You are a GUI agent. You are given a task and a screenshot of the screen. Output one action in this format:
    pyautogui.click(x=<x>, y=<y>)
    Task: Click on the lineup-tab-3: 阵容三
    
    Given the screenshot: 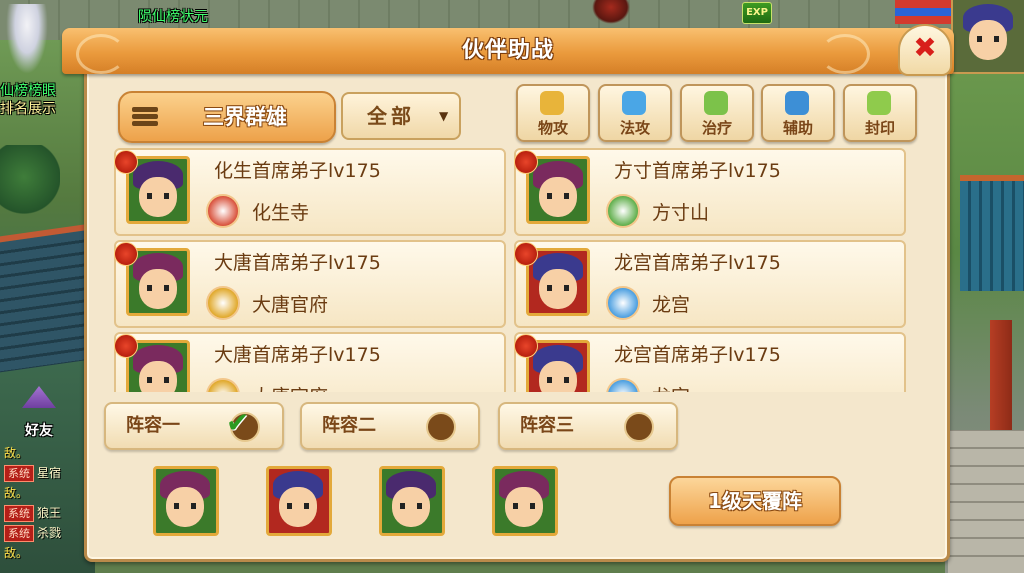 What is the action you would take?
    pyautogui.click(x=588, y=426)
    